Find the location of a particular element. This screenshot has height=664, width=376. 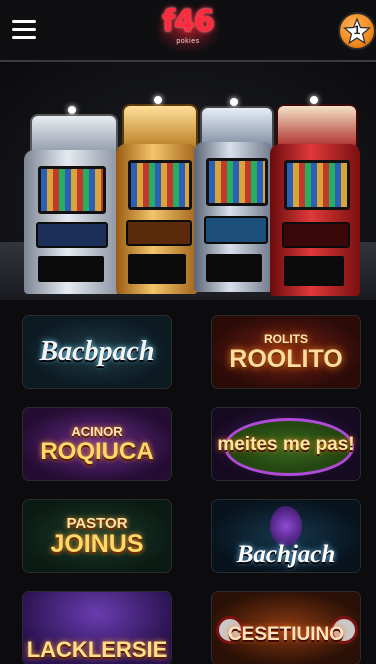

game-title: CESETIUINO is located at coordinates (286, 634).